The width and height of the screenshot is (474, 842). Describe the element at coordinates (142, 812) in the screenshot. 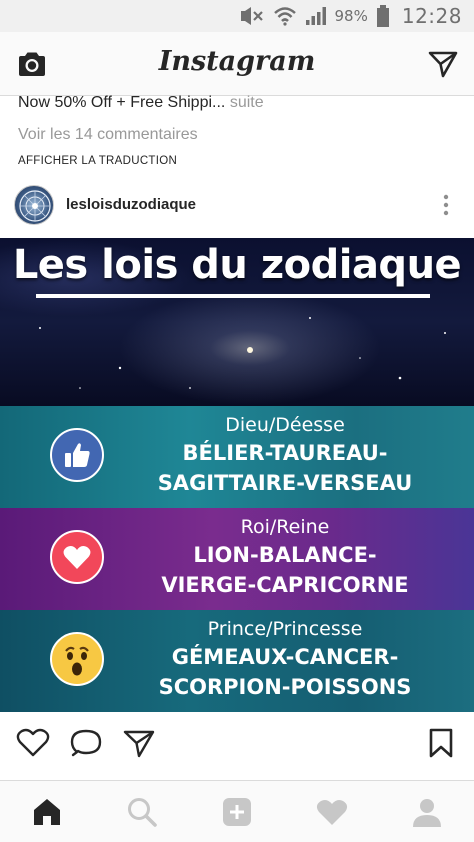

I see `search-icon` at that location.